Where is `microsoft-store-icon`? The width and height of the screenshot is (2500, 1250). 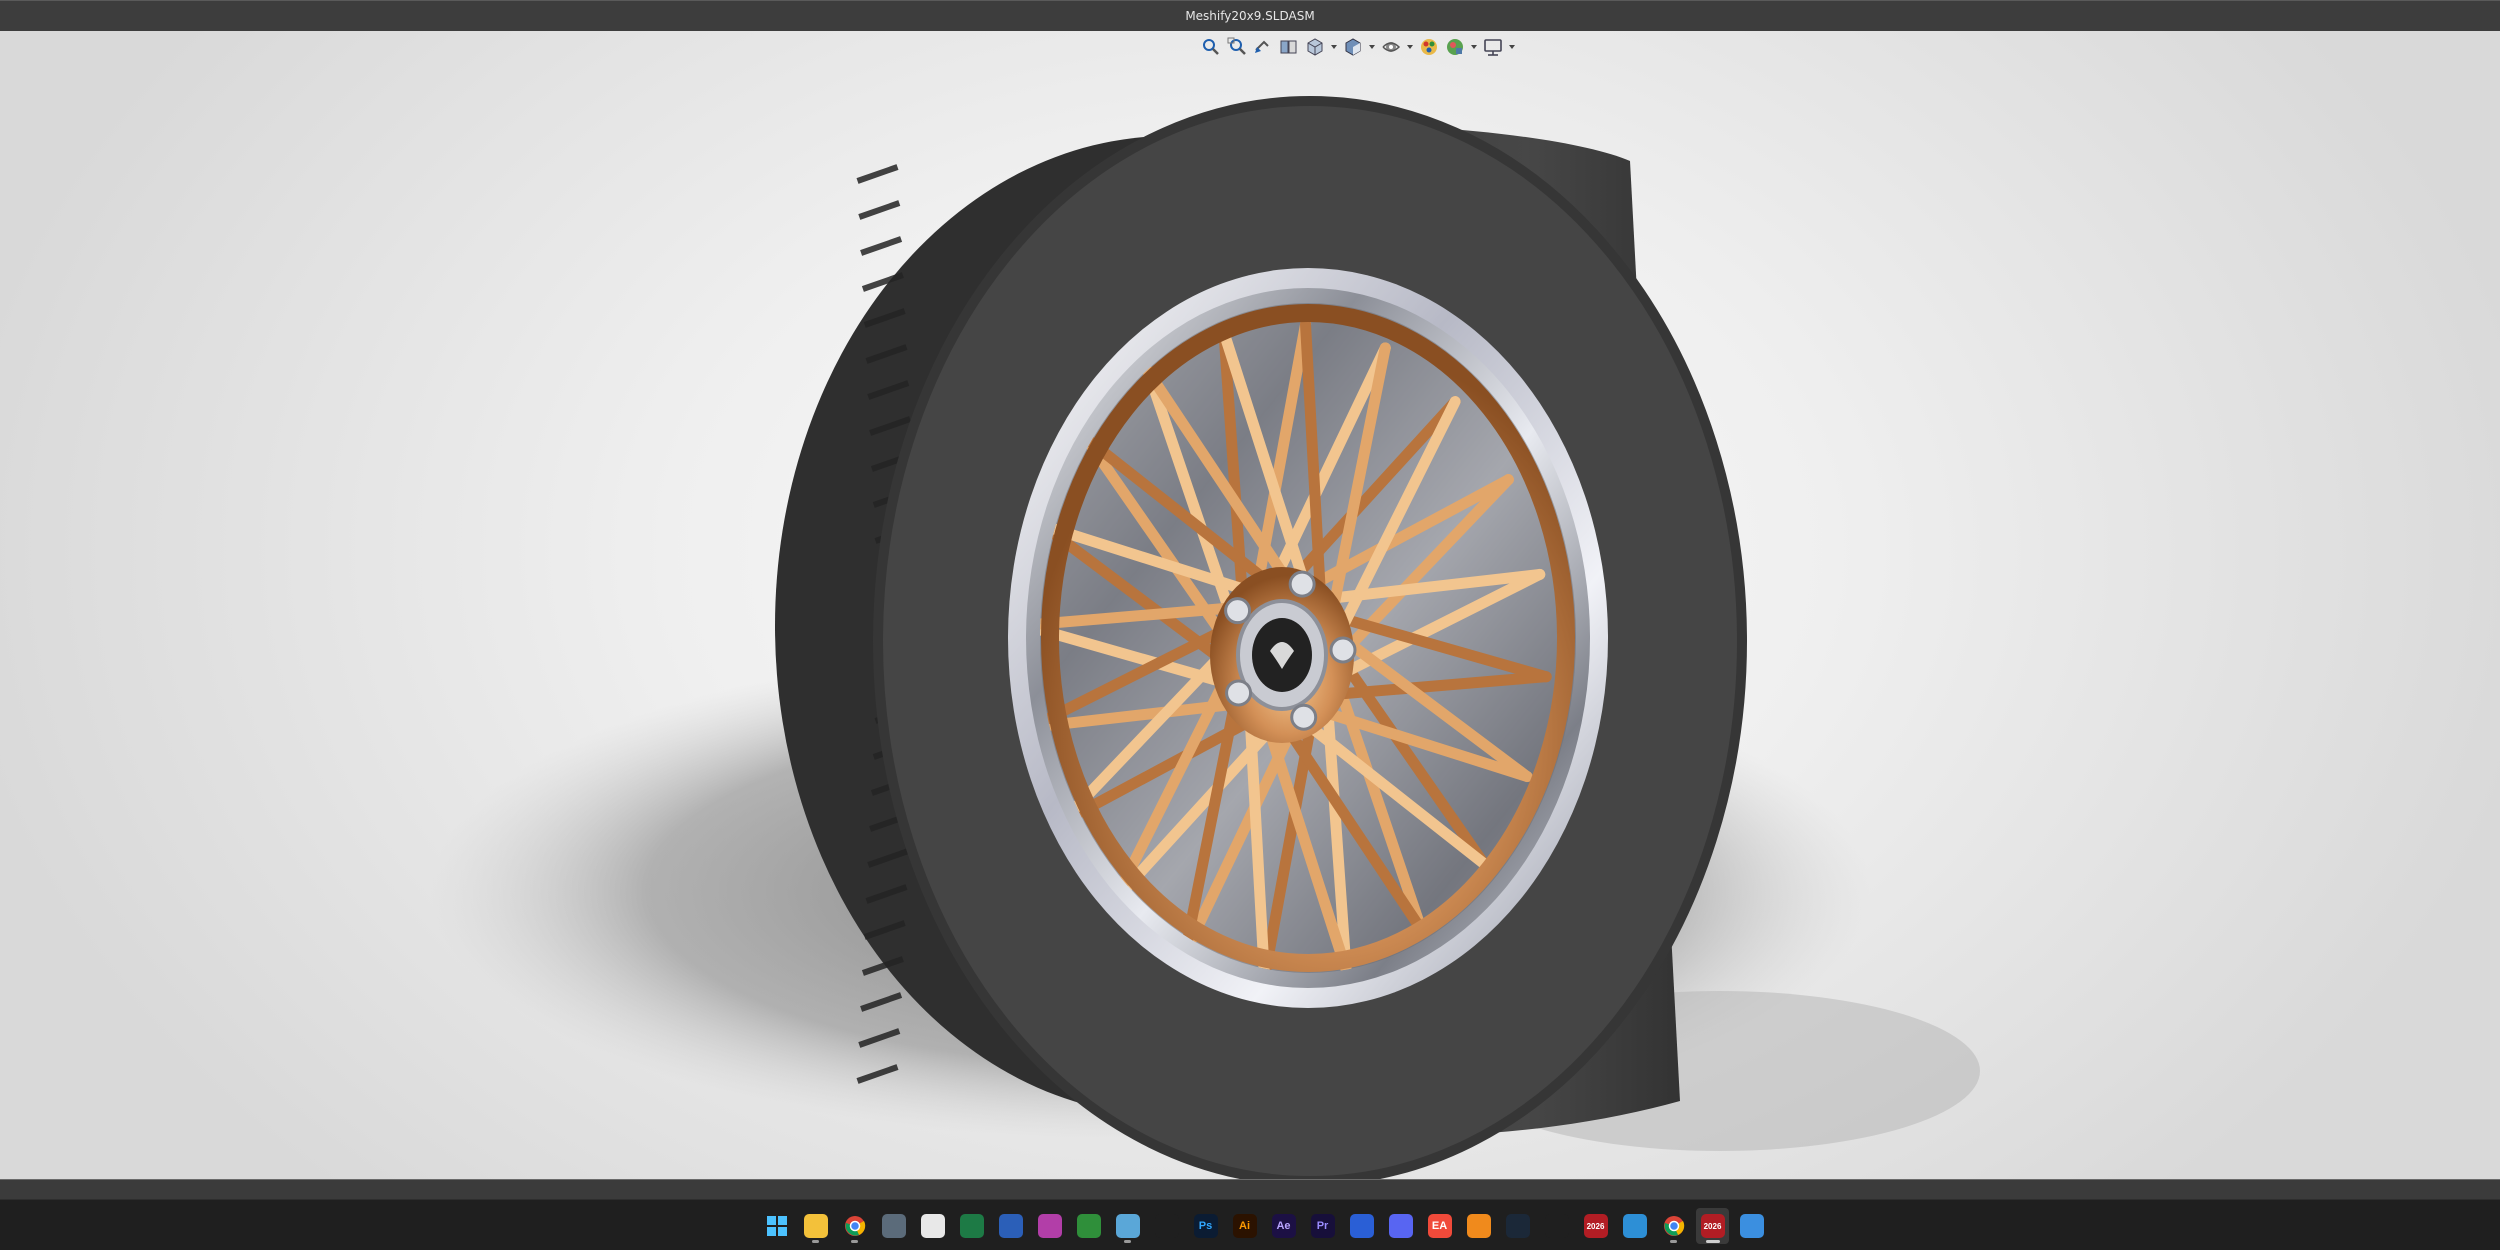 microsoft-store-icon is located at coordinates (932, 1226).